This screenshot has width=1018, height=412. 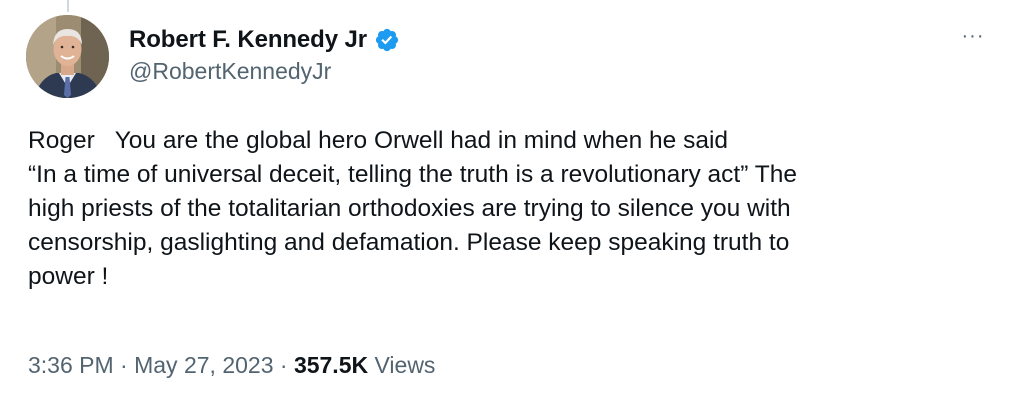 I want to click on verified-badge-icon, so click(x=387, y=40).